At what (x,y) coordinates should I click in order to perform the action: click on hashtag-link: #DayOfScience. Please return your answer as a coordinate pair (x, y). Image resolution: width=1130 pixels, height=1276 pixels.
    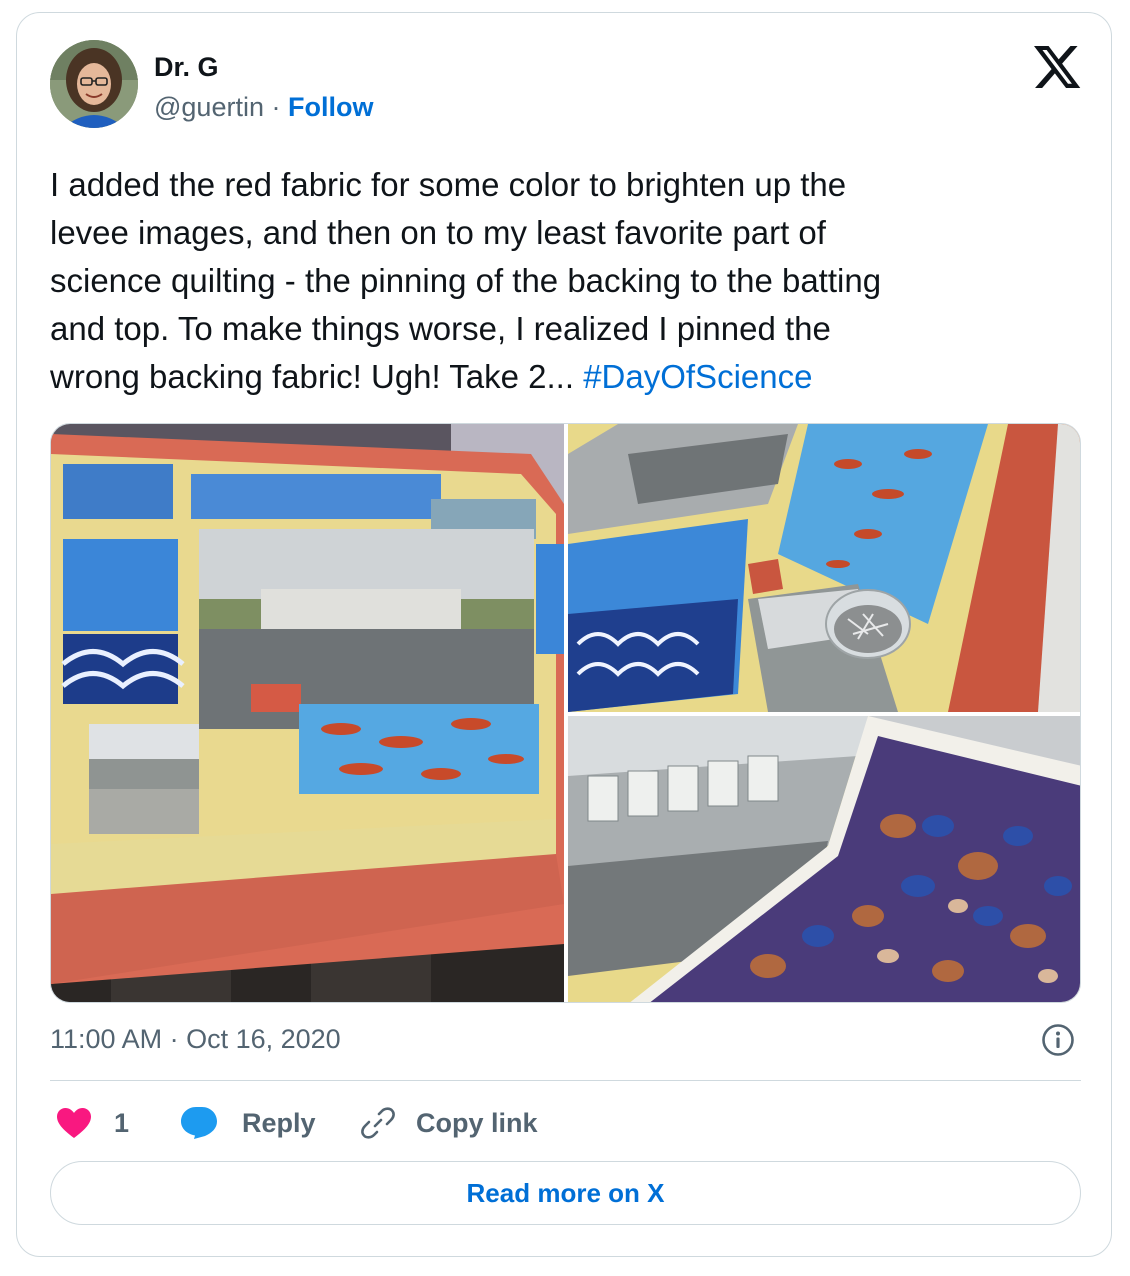
    Looking at the image, I should click on (697, 376).